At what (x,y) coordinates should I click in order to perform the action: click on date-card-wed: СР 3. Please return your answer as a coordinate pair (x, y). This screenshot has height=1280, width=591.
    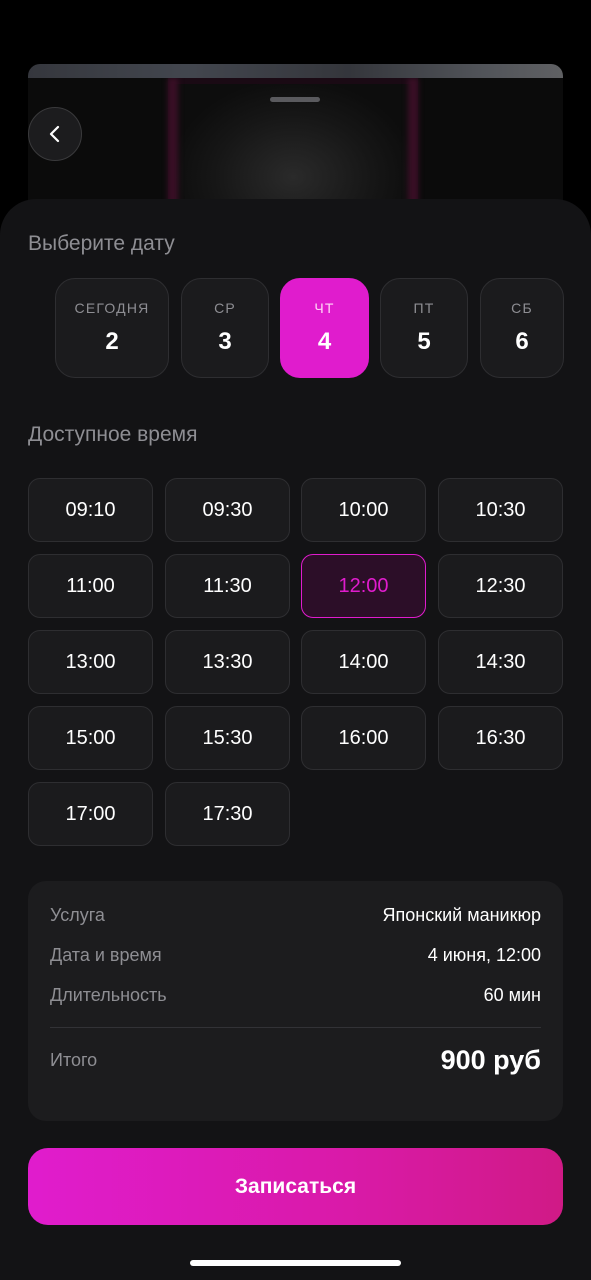
    Looking at the image, I should click on (225, 328).